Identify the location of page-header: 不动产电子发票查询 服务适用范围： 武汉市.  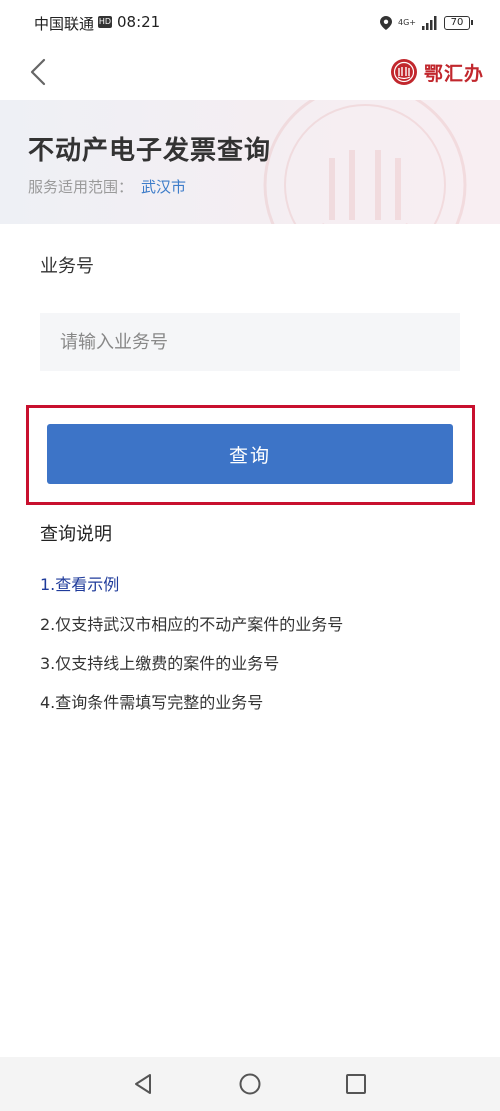
(250, 162).